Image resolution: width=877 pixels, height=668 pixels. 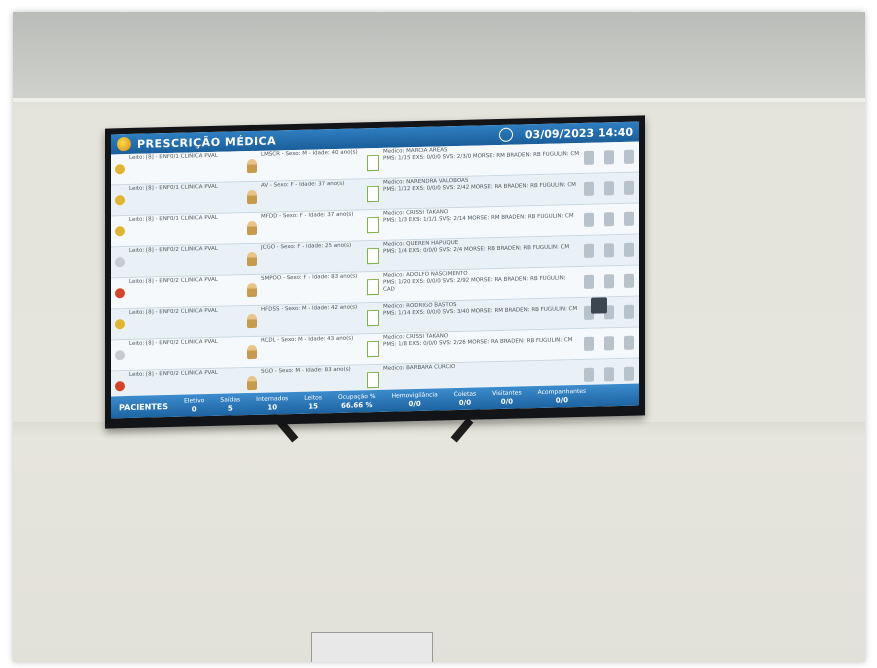 I want to click on footer-stat: Eletivo 0, so click(x=194, y=405).